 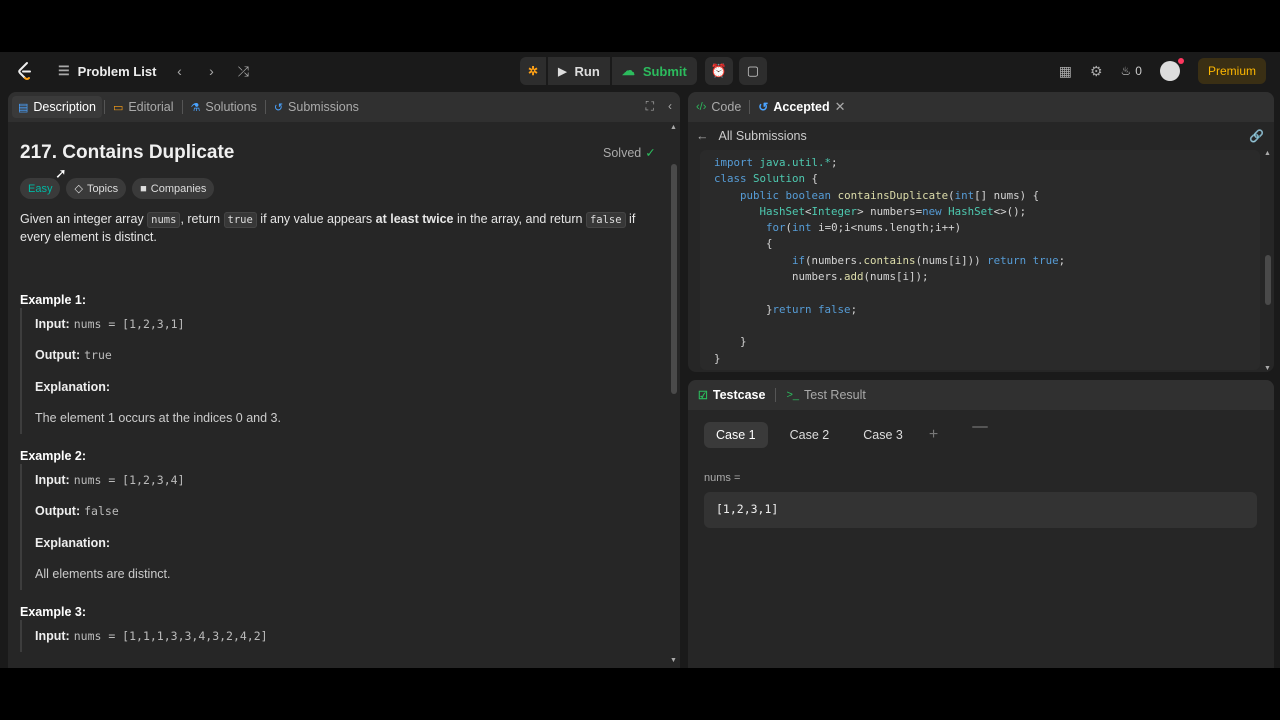 I want to click on note-icon: ▢, so click(x=753, y=70).